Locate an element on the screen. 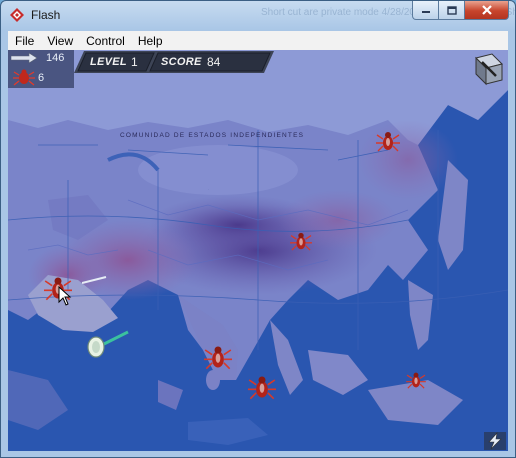 This screenshot has height=458, width=516. bug-counter-icon is located at coordinates (24, 77).